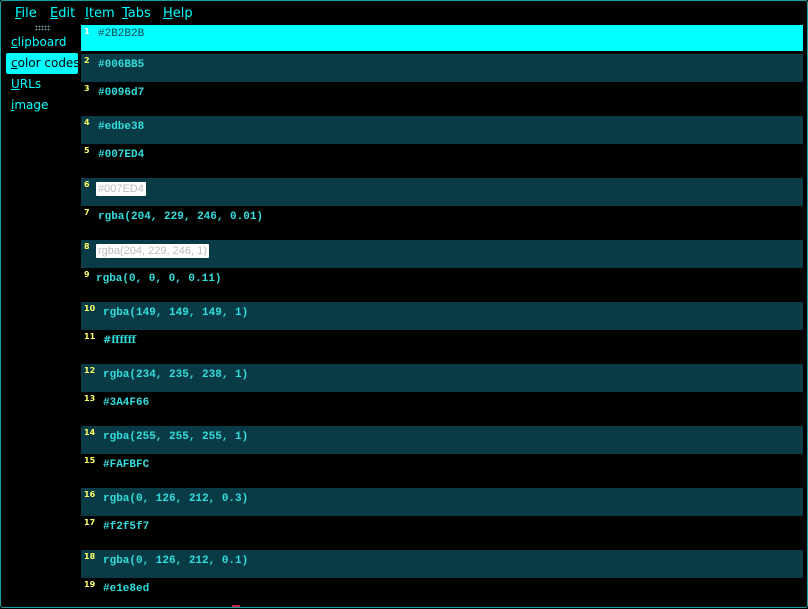 The height and width of the screenshot is (609, 808). I want to click on item-text: #3A4F66, so click(126, 403).